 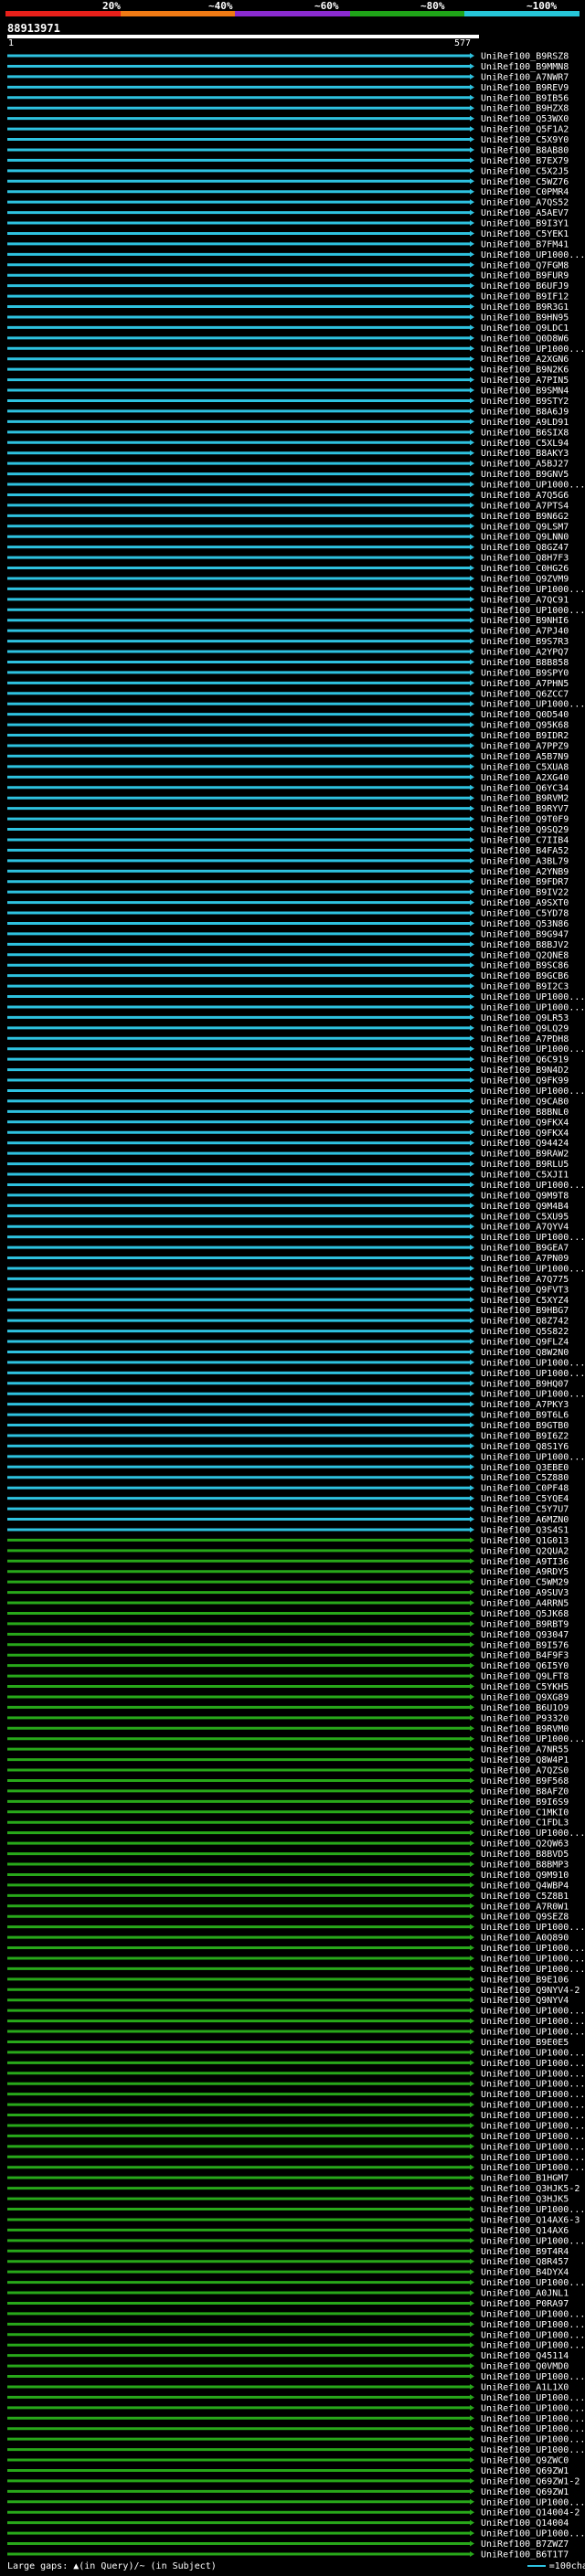 I want to click on hit-label: UniRef100_B7FM41, so click(x=525, y=244).